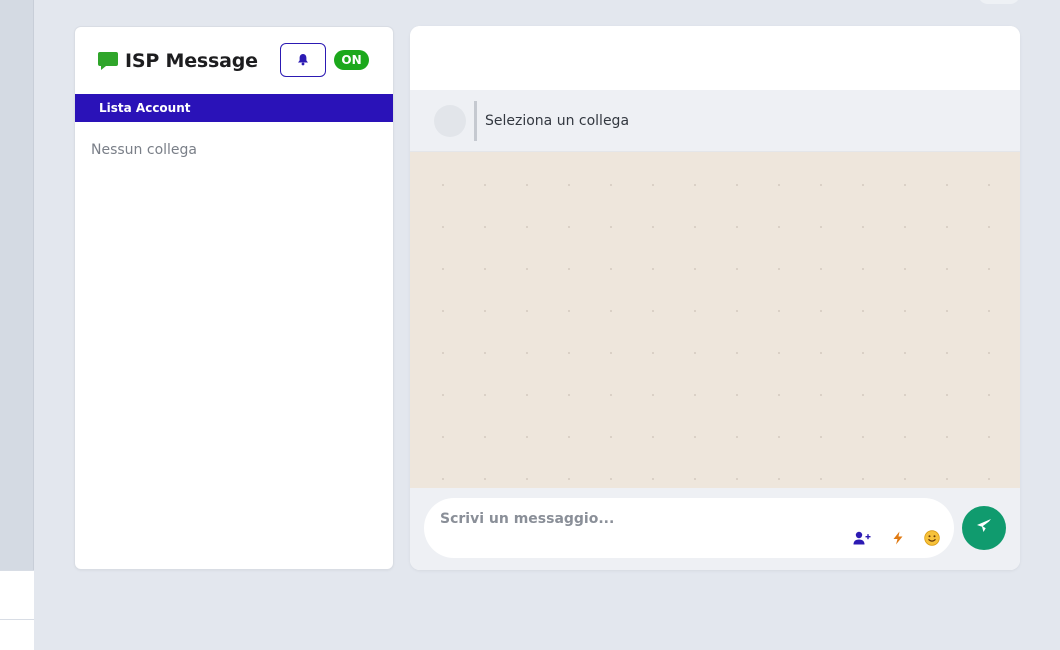 This screenshot has width=1060, height=650. What do you see at coordinates (999, 2) in the screenshot?
I see `top-right-edge` at bounding box center [999, 2].